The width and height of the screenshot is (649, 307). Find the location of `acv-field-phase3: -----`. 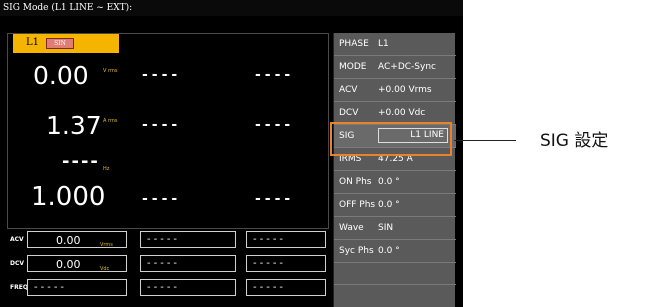

acv-field-phase3: ----- is located at coordinates (286, 239).